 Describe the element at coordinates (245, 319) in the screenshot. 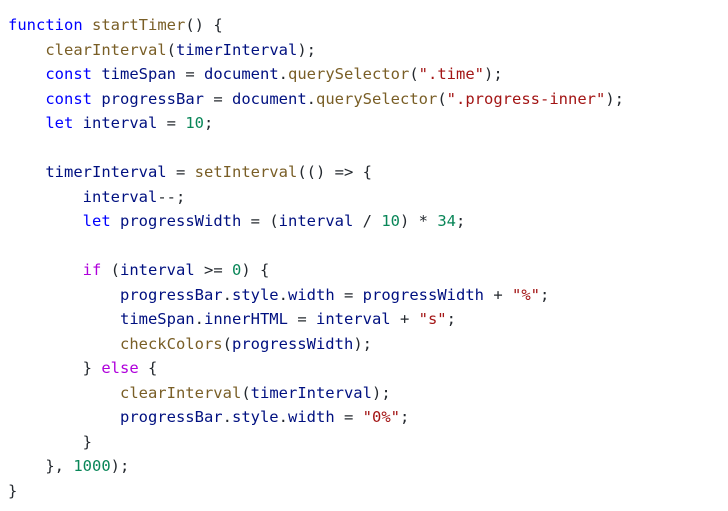

I see `code-token-variable: innerHTML` at that location.